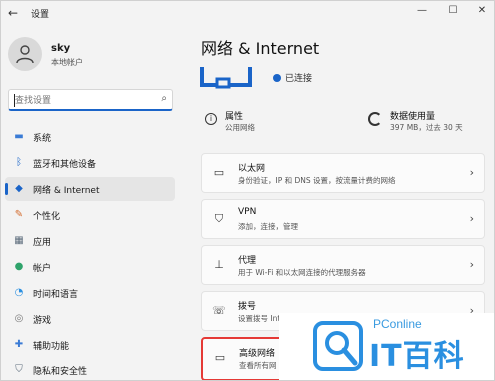 This screenshot has height=381, width=495. I want to click on card-title: 高级网络, so click(257, 354).